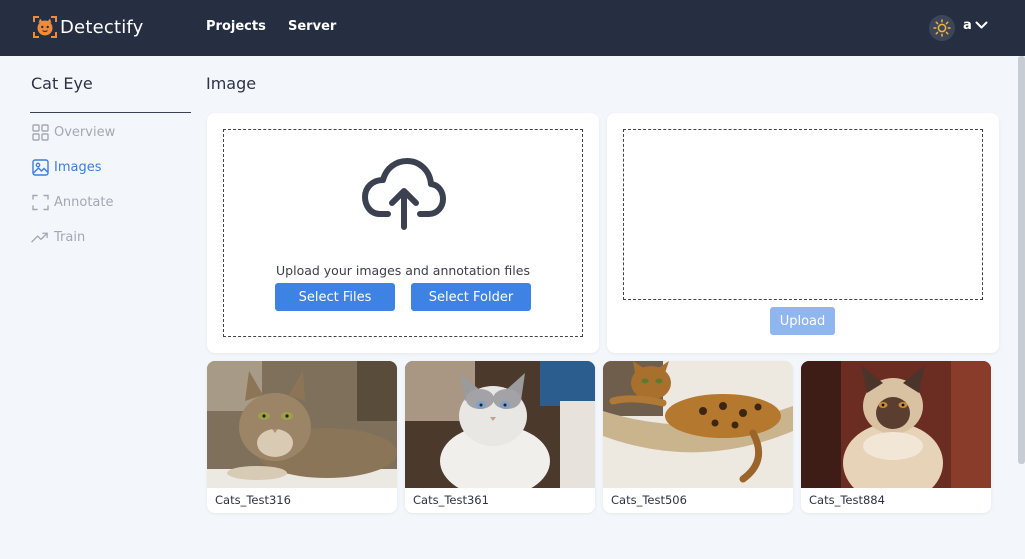 The image size is (1025, 559). What do you see at coordinates (85, 132) in the screenshot?
I see `sidebar-item-label: Overview` at bounding box center [85, 132].